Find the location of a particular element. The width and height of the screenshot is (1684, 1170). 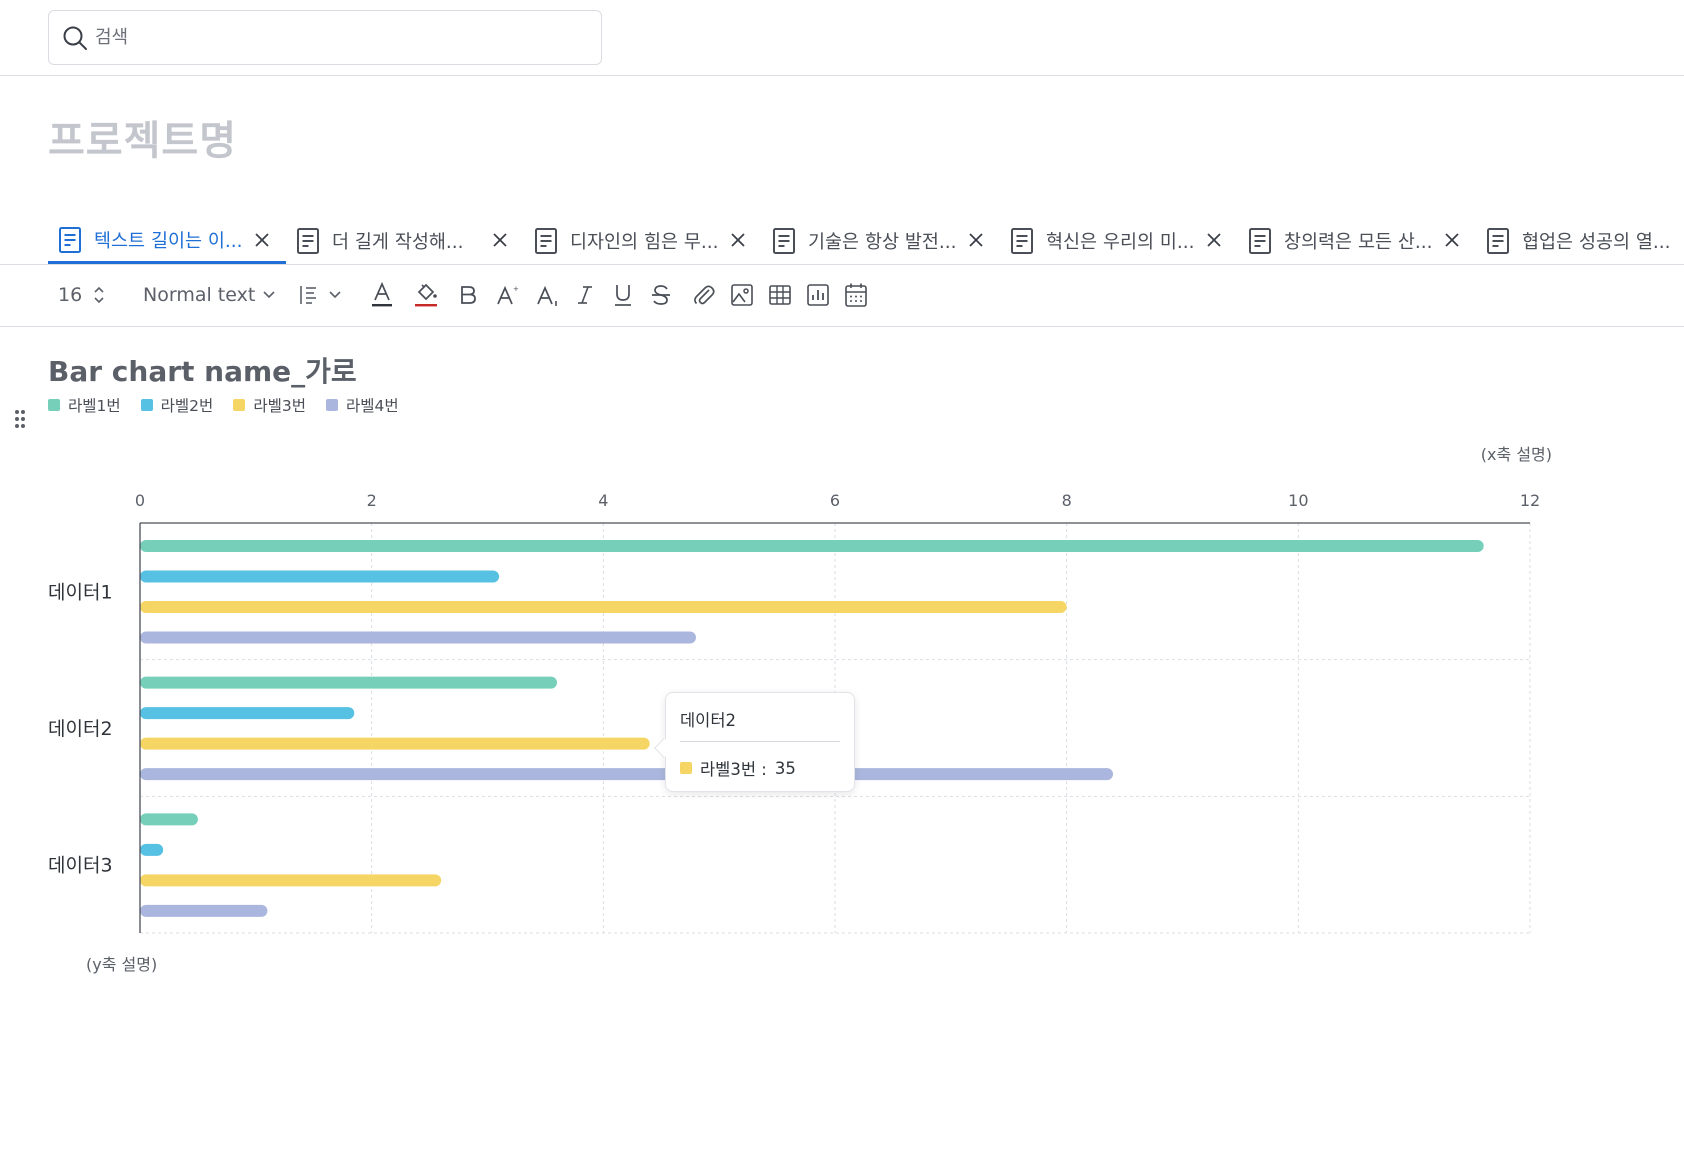

header-divider is located at coordinates (842, 75).